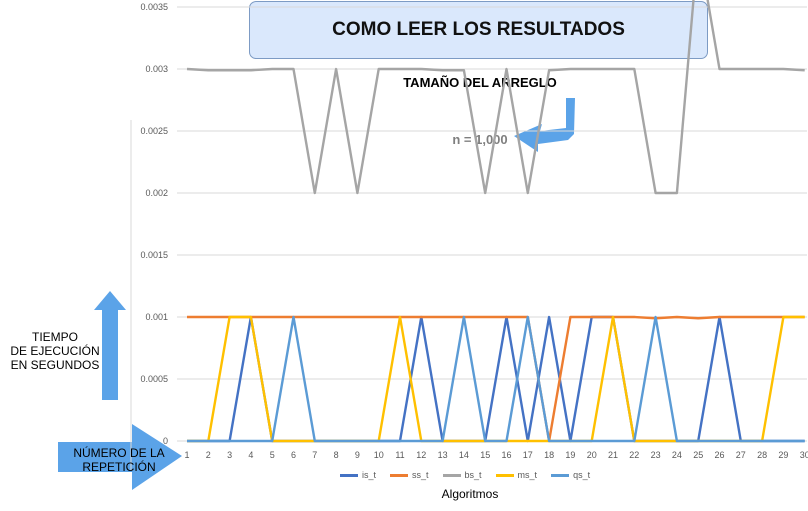 The height and width of the screenshot is (511, 808). Describe the element at coordinates (165, 441) in the screenshot. I see `y-tick-label: 0` at that location.